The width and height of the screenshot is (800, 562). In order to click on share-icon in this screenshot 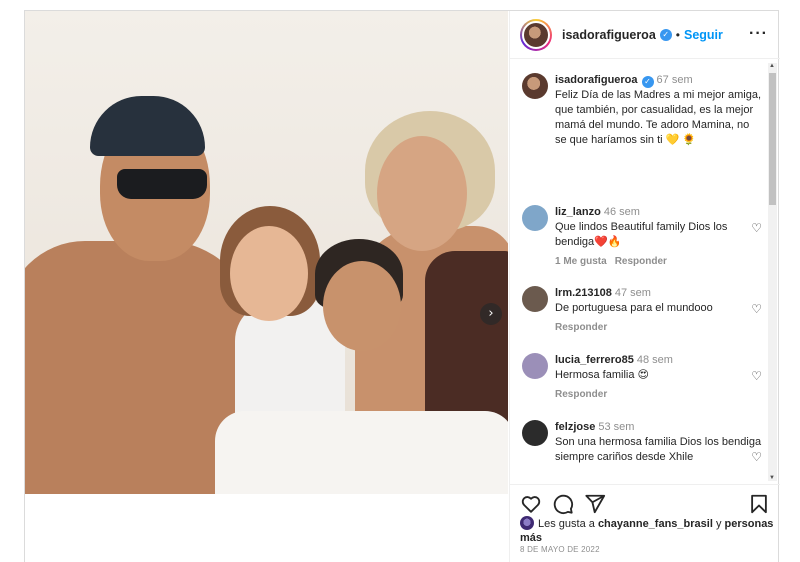, I will do `click(595, 504)`.